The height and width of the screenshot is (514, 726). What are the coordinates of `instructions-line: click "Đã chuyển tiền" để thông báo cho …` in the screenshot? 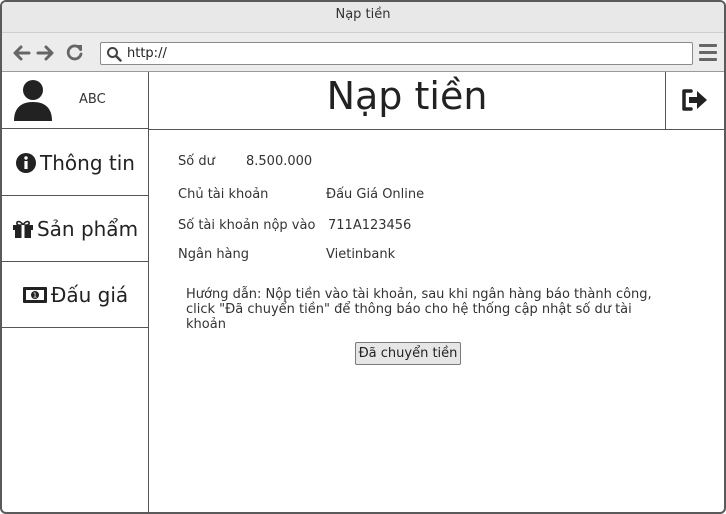 It's located at (409, 317).